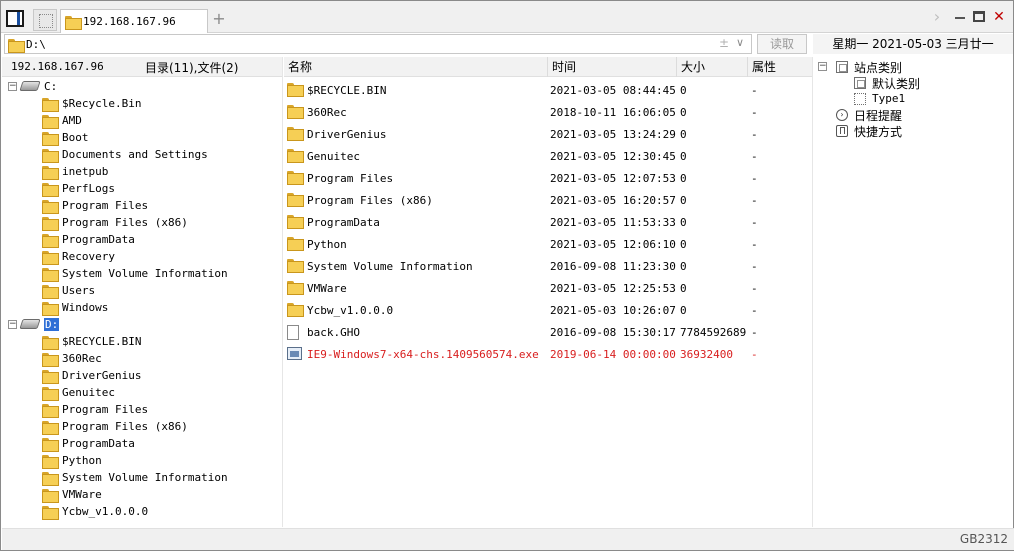 This screenshot has width=1014, height=551. What do you see at coordinates (612, 67) in the screenshot?
I see `column-header-time: 时间` at bounding box center [612, 67].